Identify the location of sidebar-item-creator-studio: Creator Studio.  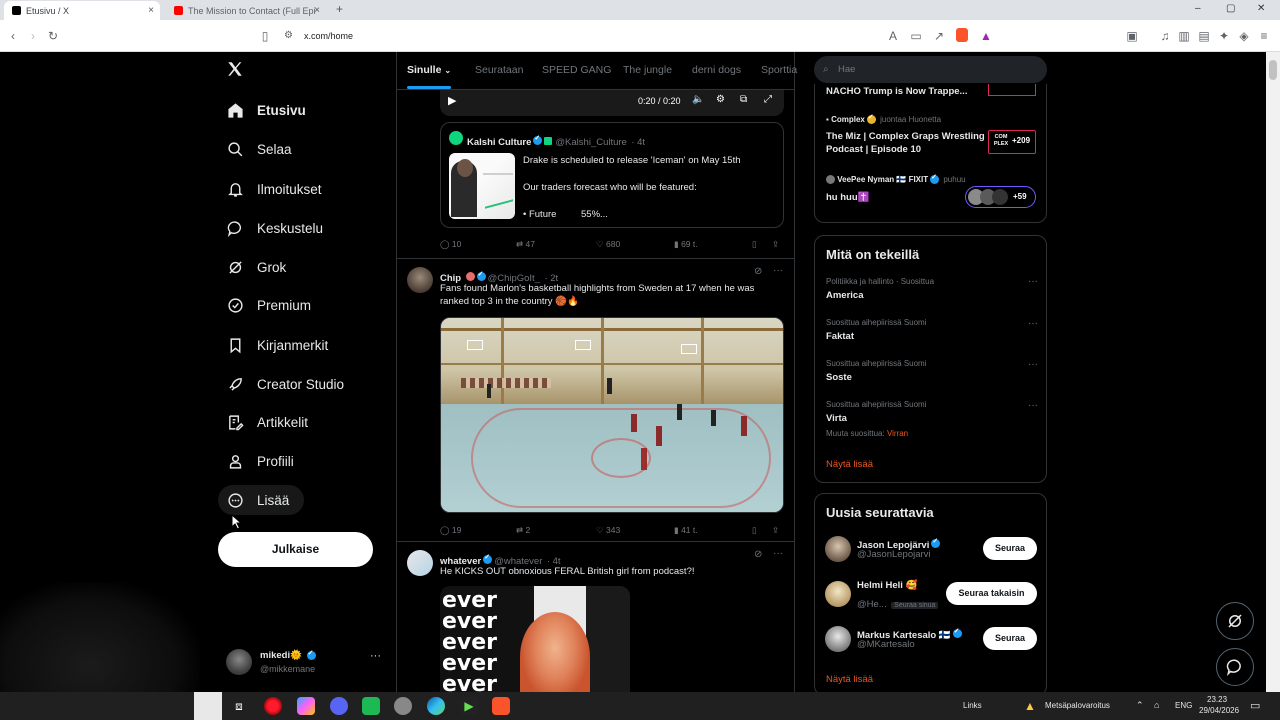
(285, 384).